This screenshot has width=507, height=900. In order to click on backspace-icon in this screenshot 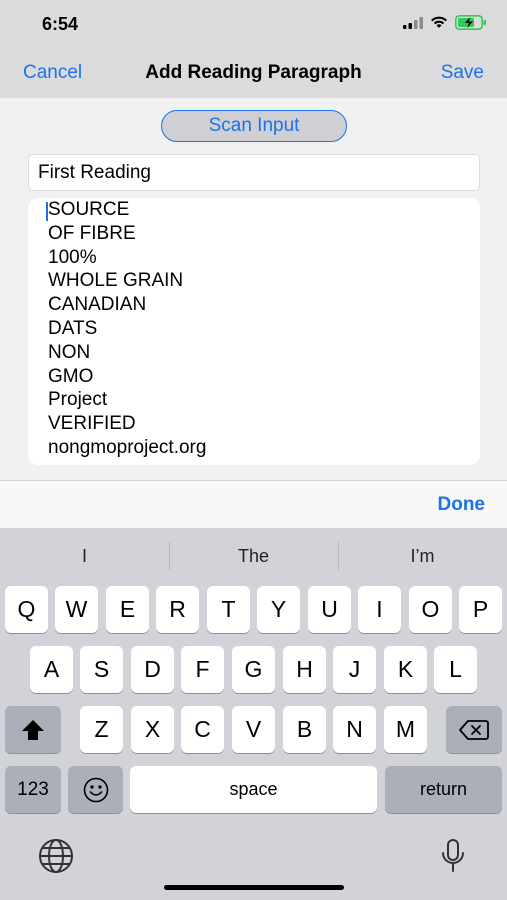, I will do `click(474, 730)`.